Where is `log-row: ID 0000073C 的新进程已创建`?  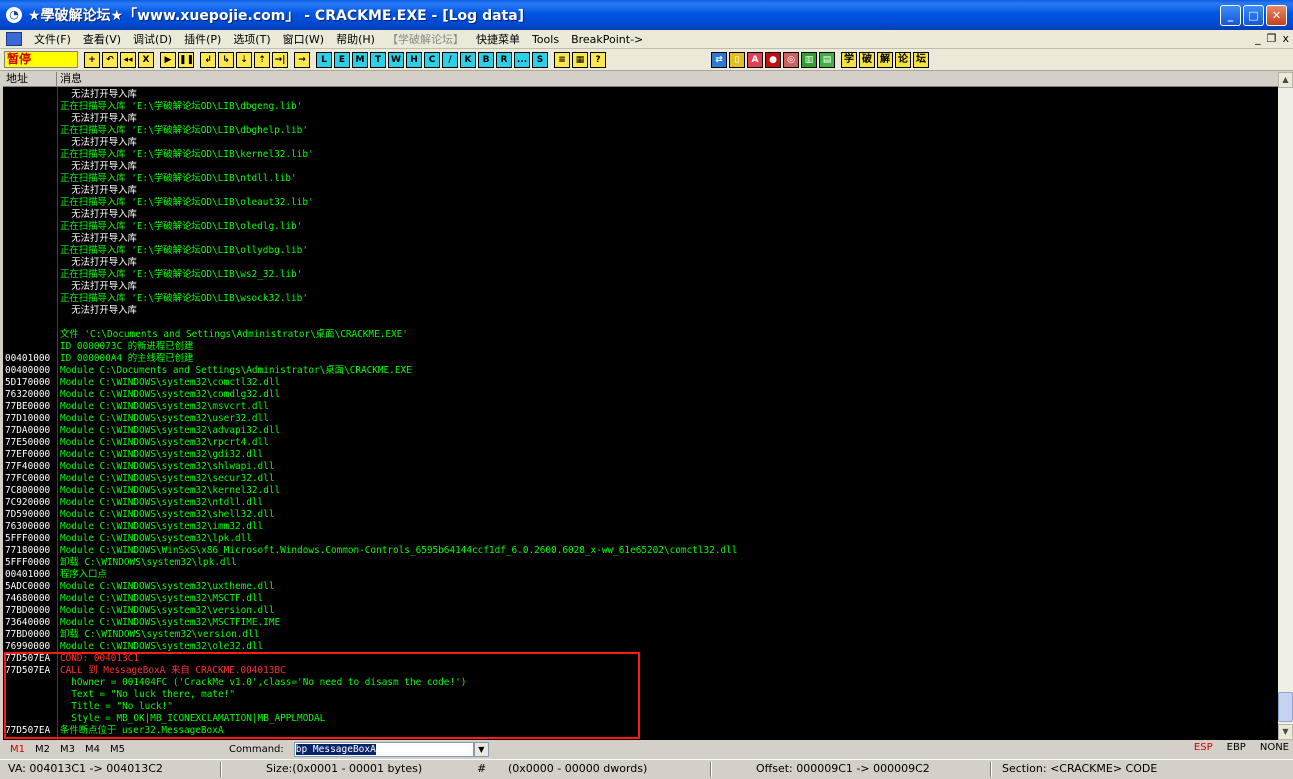
log-row: ID 0000073C 的新进程已创建 is located at coordinates (640, 347).